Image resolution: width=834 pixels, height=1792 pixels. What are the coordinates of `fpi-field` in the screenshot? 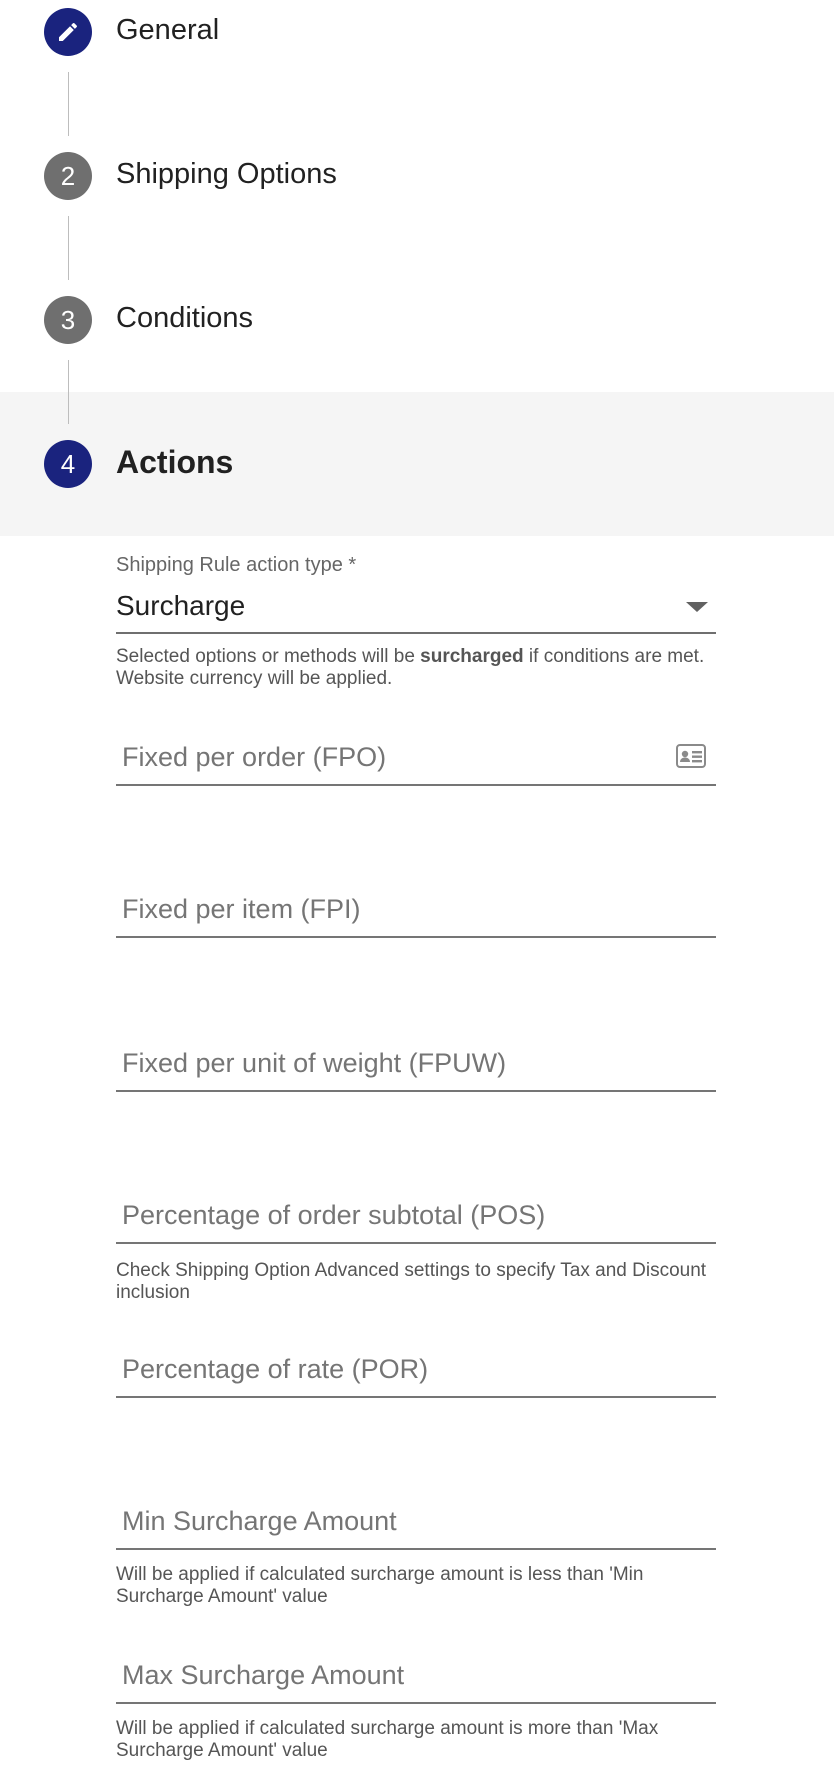 It's located at (416, 911).